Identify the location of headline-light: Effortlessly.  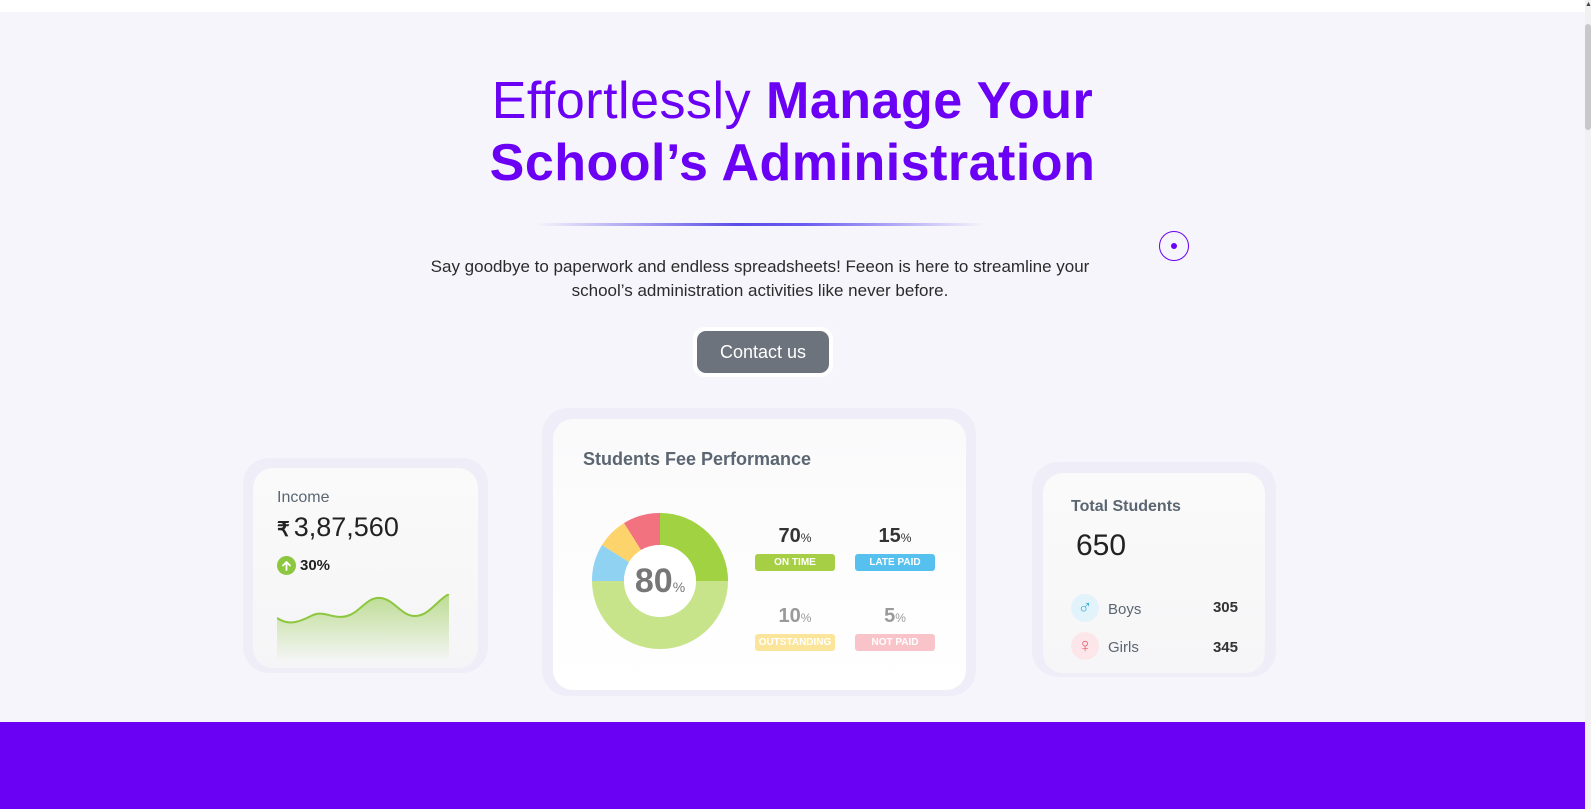
(621, 101).